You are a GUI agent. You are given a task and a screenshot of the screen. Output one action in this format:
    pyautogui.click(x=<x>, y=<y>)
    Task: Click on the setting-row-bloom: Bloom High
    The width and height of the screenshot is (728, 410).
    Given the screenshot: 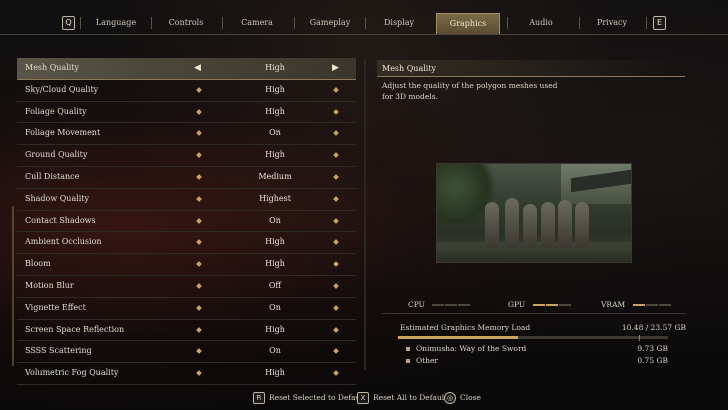 What is the action you would take?
    pyautogui.click(x=186, y=265)
    